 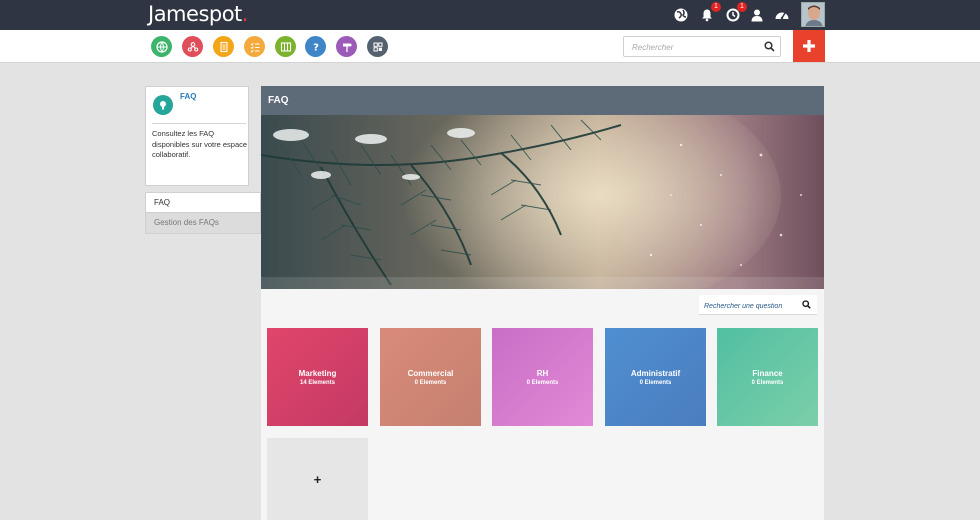 What do you see at coordinates (188, 96) in the screenshot?
I see `faq-app-title: FAQ` at bounding box center [188, 96].